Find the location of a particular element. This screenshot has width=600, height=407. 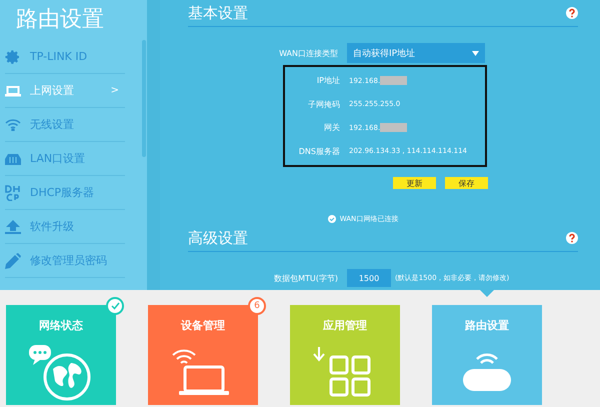

gear-icon is located at coordinates (13, 56).